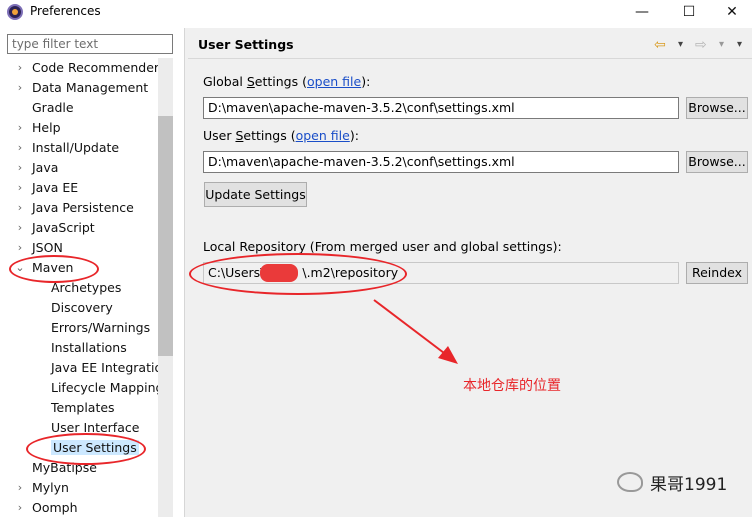 This screenshot has height=517, width=752. I want to click on user-open-file-link: open file, so click(323, 135).